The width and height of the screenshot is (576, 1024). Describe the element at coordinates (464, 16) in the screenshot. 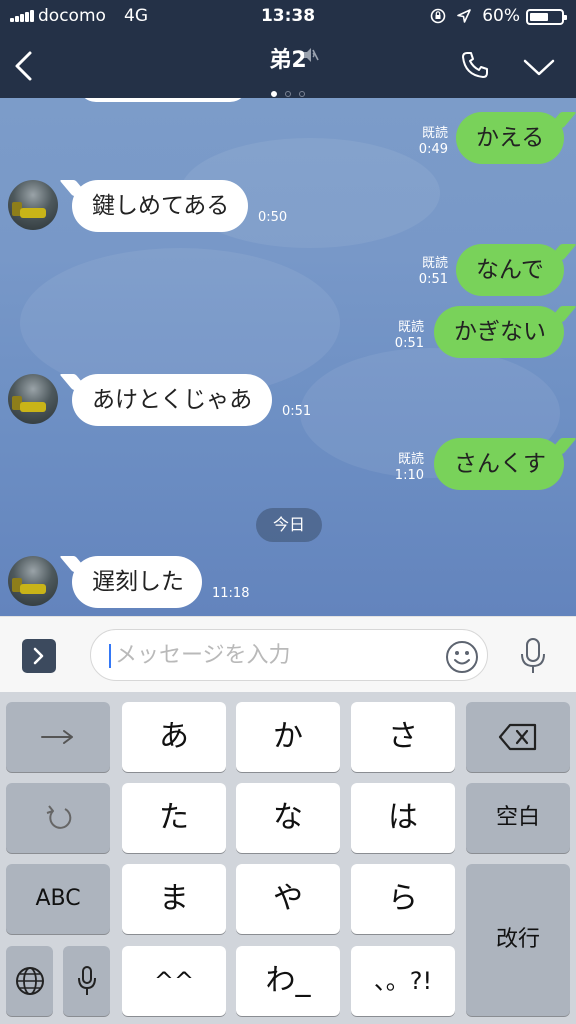

I see `location-icon` at that location.